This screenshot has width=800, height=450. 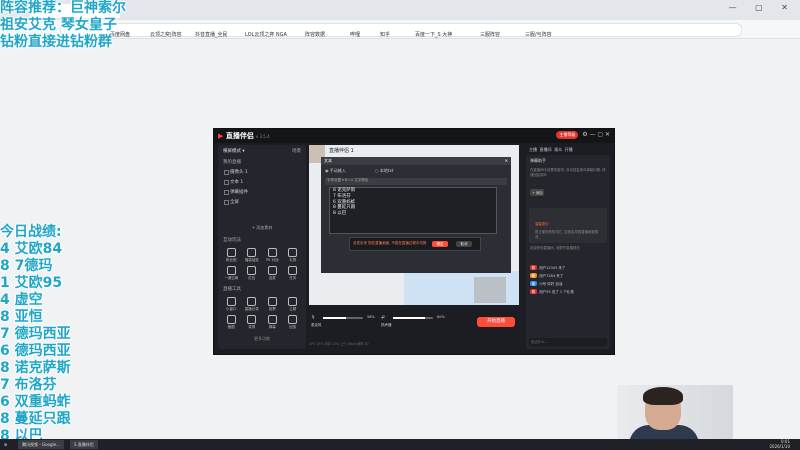 What do you see at coordinates (779, 444) in the screenshot?
I see `clock: 0:01 2026/1/10` at bounding box center [779, 444].